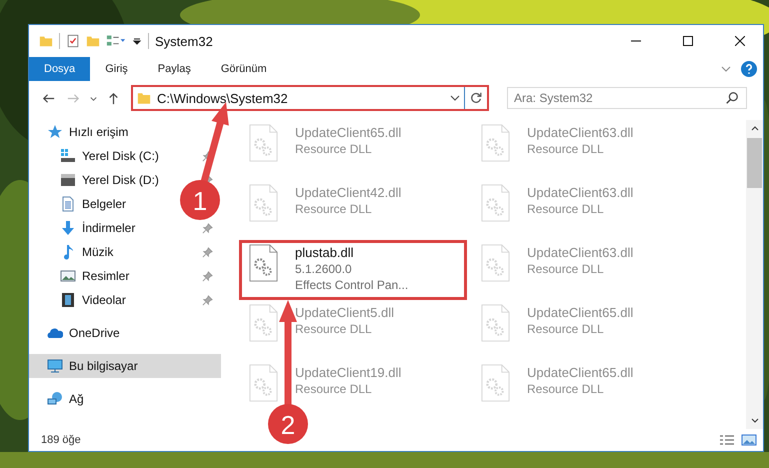  I want to click on scrollbar, so click(754, 274).